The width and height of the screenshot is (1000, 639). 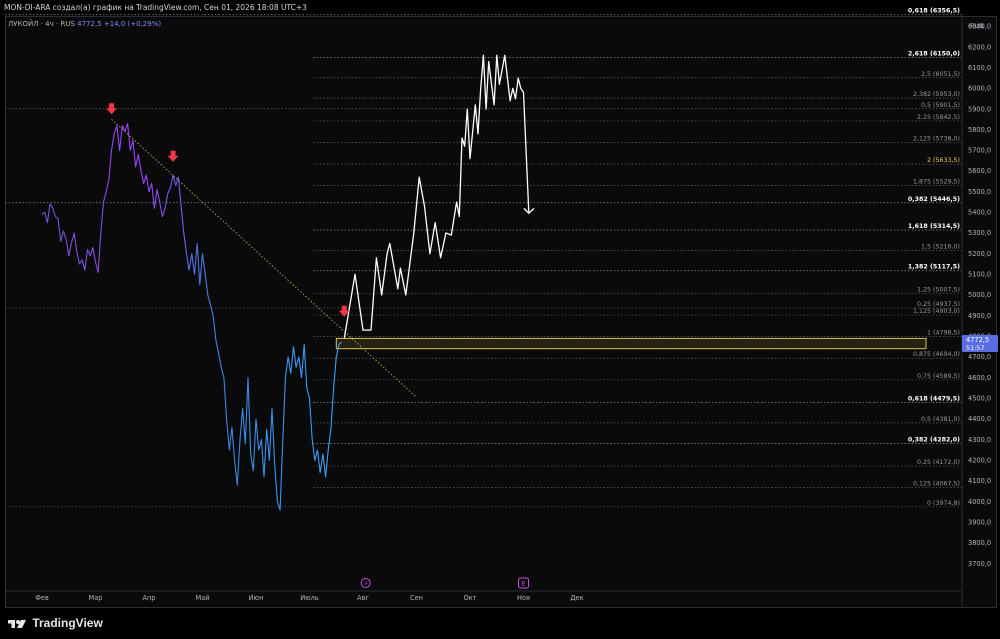 What do you see at coordinates (42, 598) in the screenshot?
I see `time-tick-label: Фев` at bounding box center [42, 598].